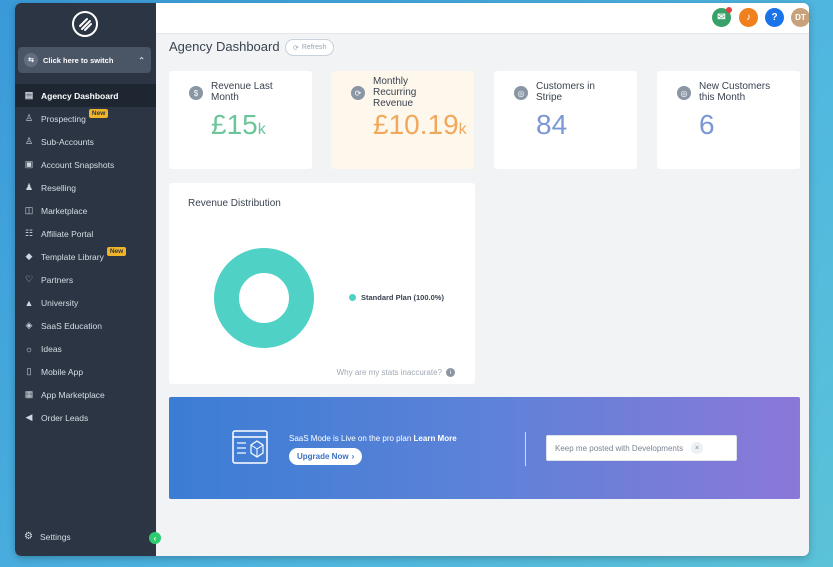  What do you see at coordinates (67, 233) in the screenshot?
I see `sidebar-item-label: Affiliate Portal` at bounding box center [67, 233].